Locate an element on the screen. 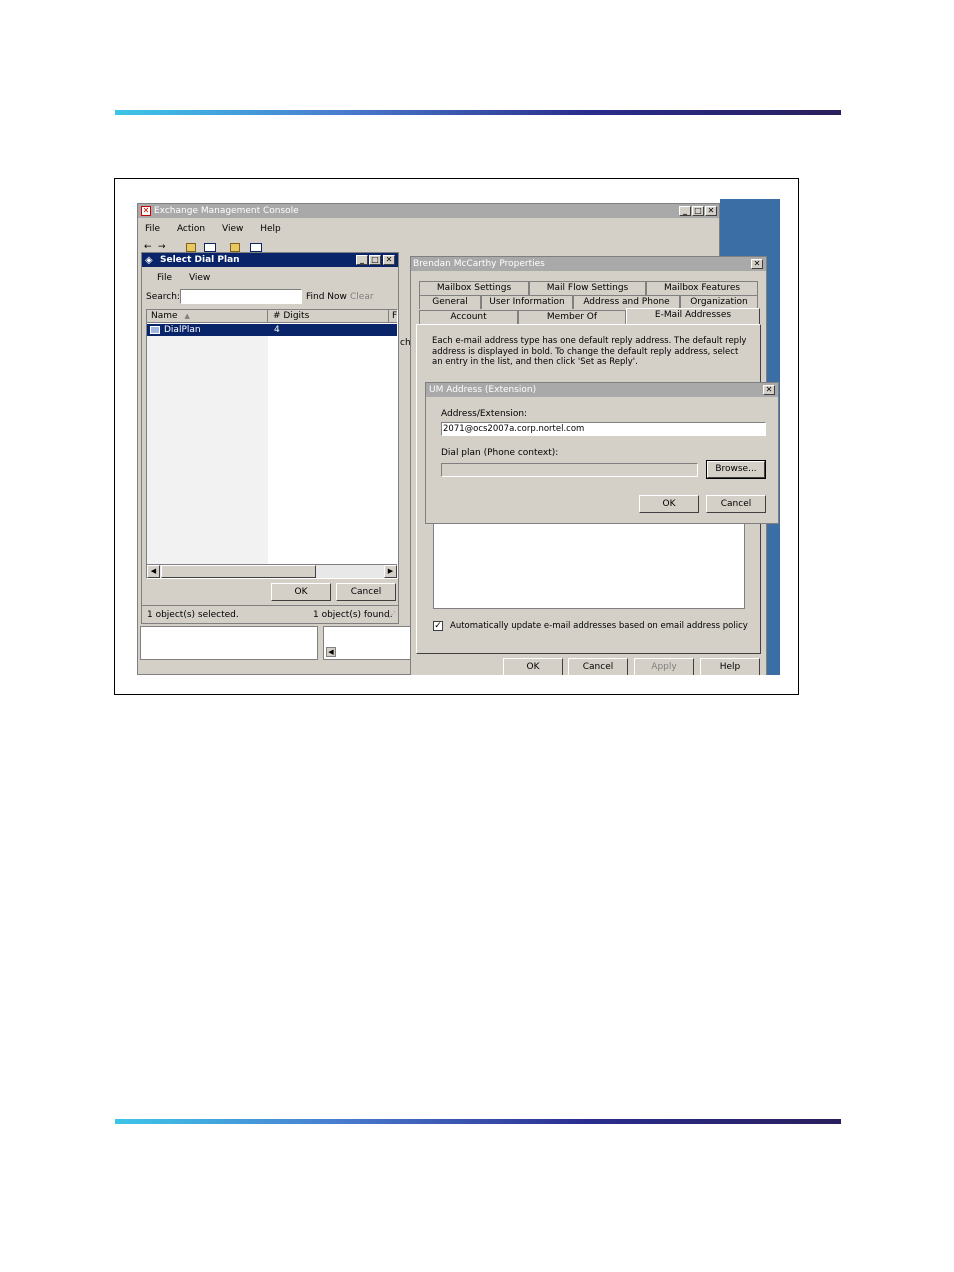 Image resolution: width=954 pixels, height=1272 pixels. search-input is located at coordinates (241, 296).